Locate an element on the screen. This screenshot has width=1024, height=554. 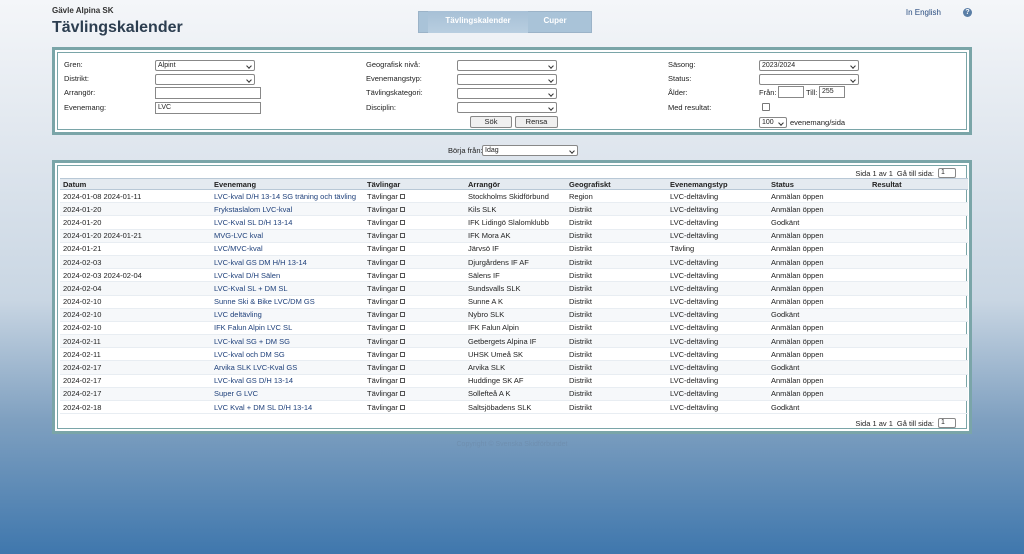
cell-text: LVC-kval SG + DM SG is located at coordinates (252, 341).